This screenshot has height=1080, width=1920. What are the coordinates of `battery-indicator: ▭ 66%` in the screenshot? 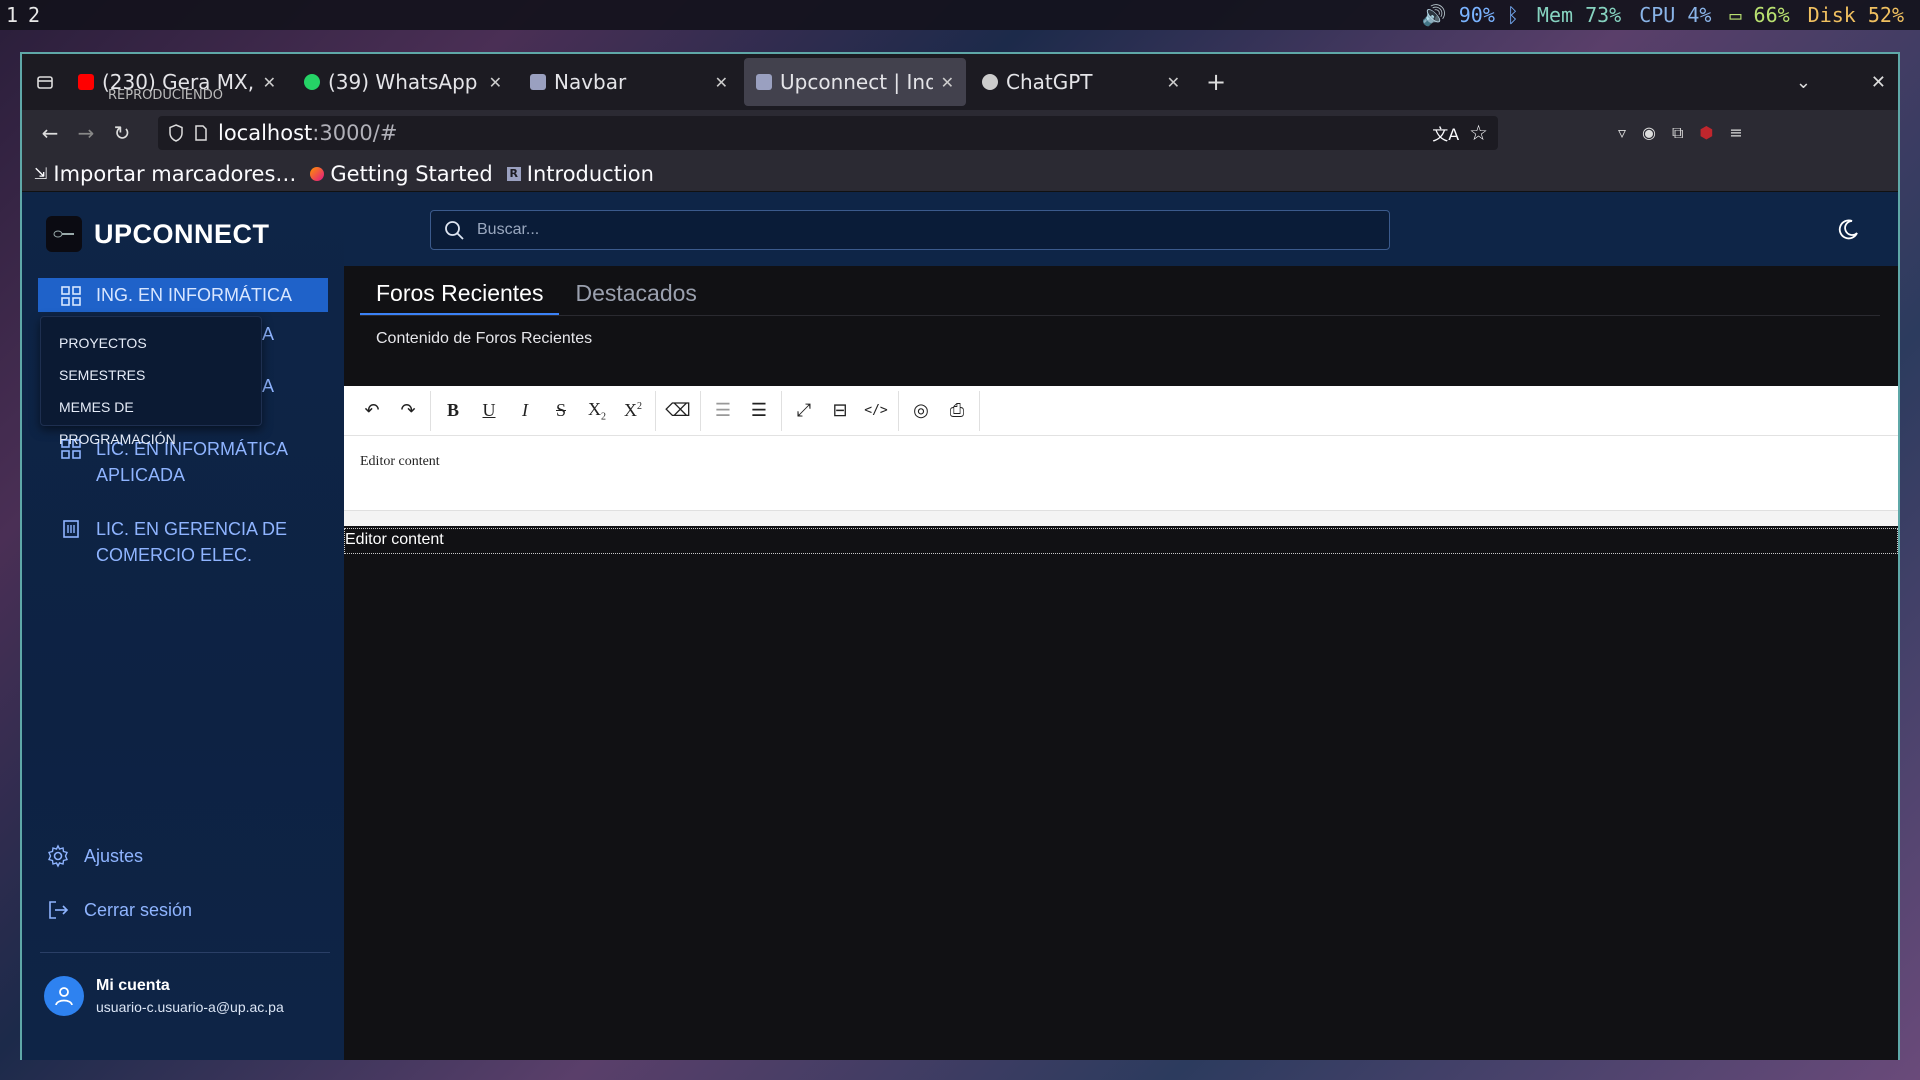 It's located at (1759, 15).